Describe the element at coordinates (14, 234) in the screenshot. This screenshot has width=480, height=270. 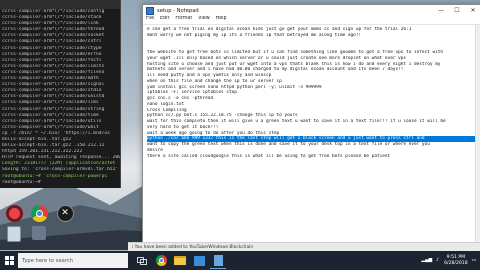
I see `recycle-bin-icon` at that location.